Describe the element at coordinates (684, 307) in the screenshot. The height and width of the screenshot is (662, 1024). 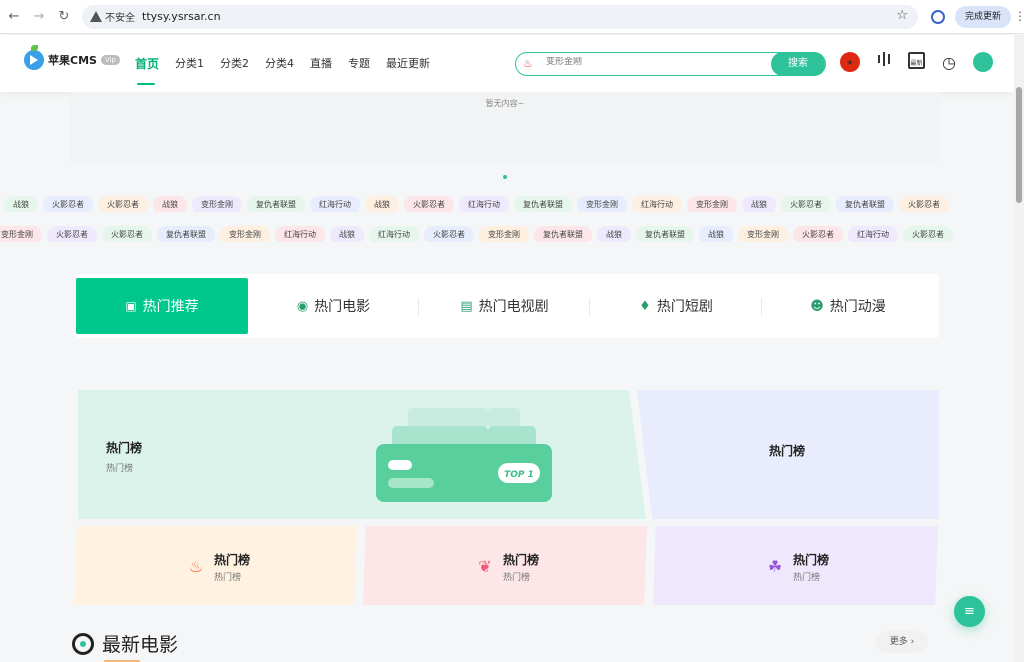
I see `tab-label: 热门短剧` at that location.